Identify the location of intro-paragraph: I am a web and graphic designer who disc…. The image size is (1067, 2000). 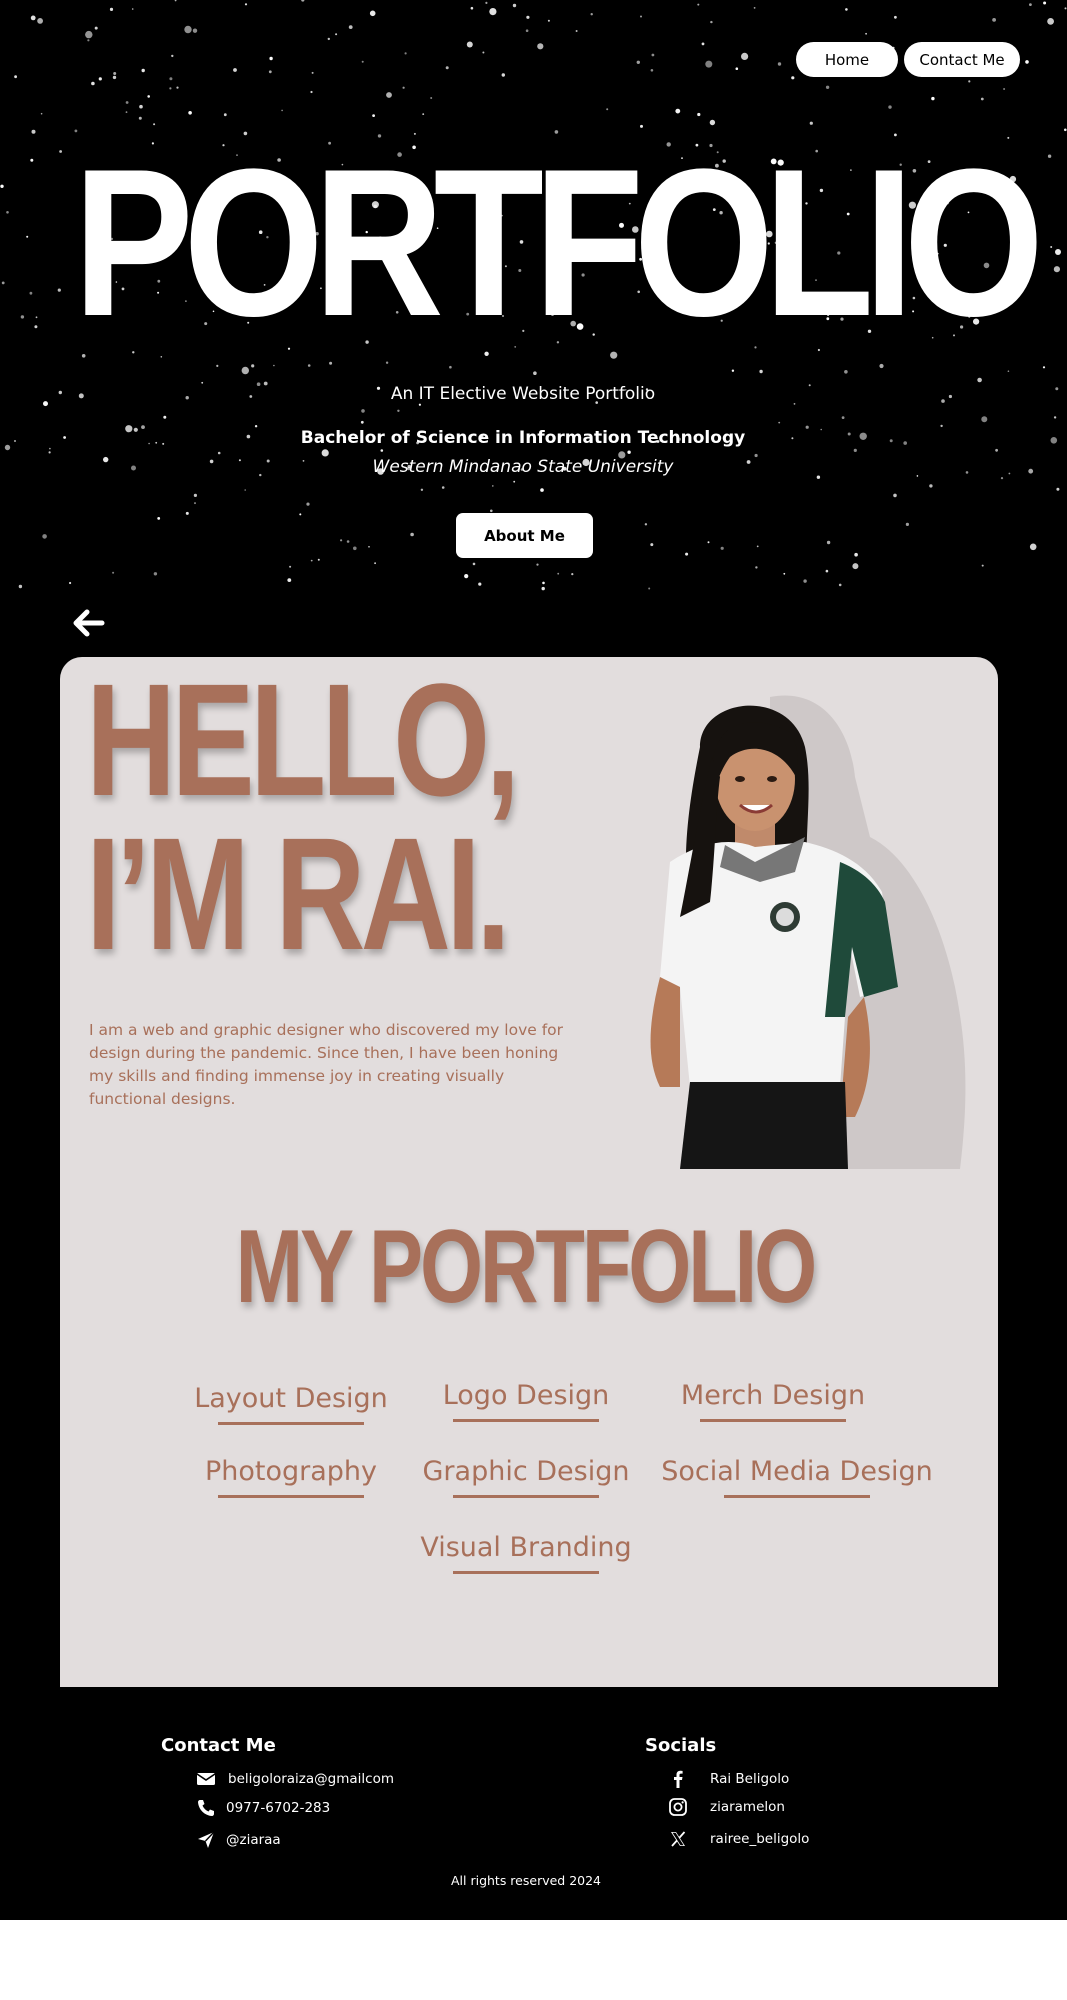
(326, 1064).